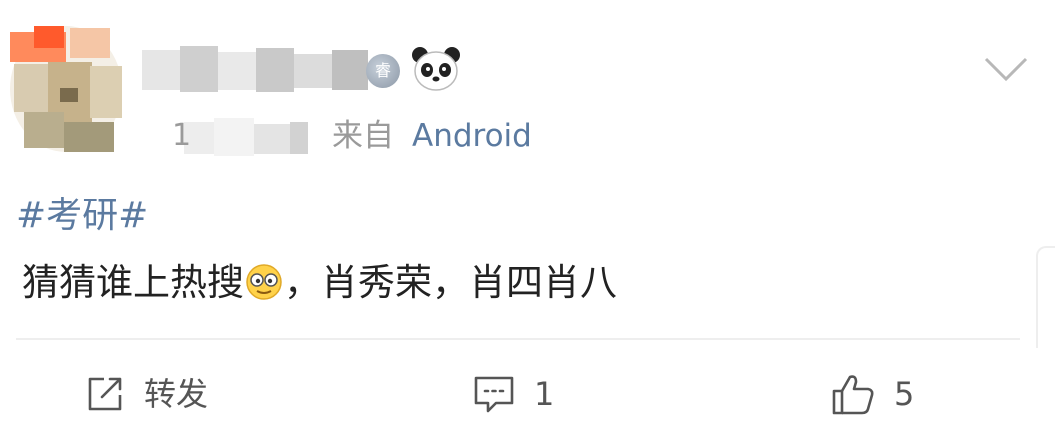  Describe the element at coordinates (518, 339) in the screenshot. I see `divider` at that location.